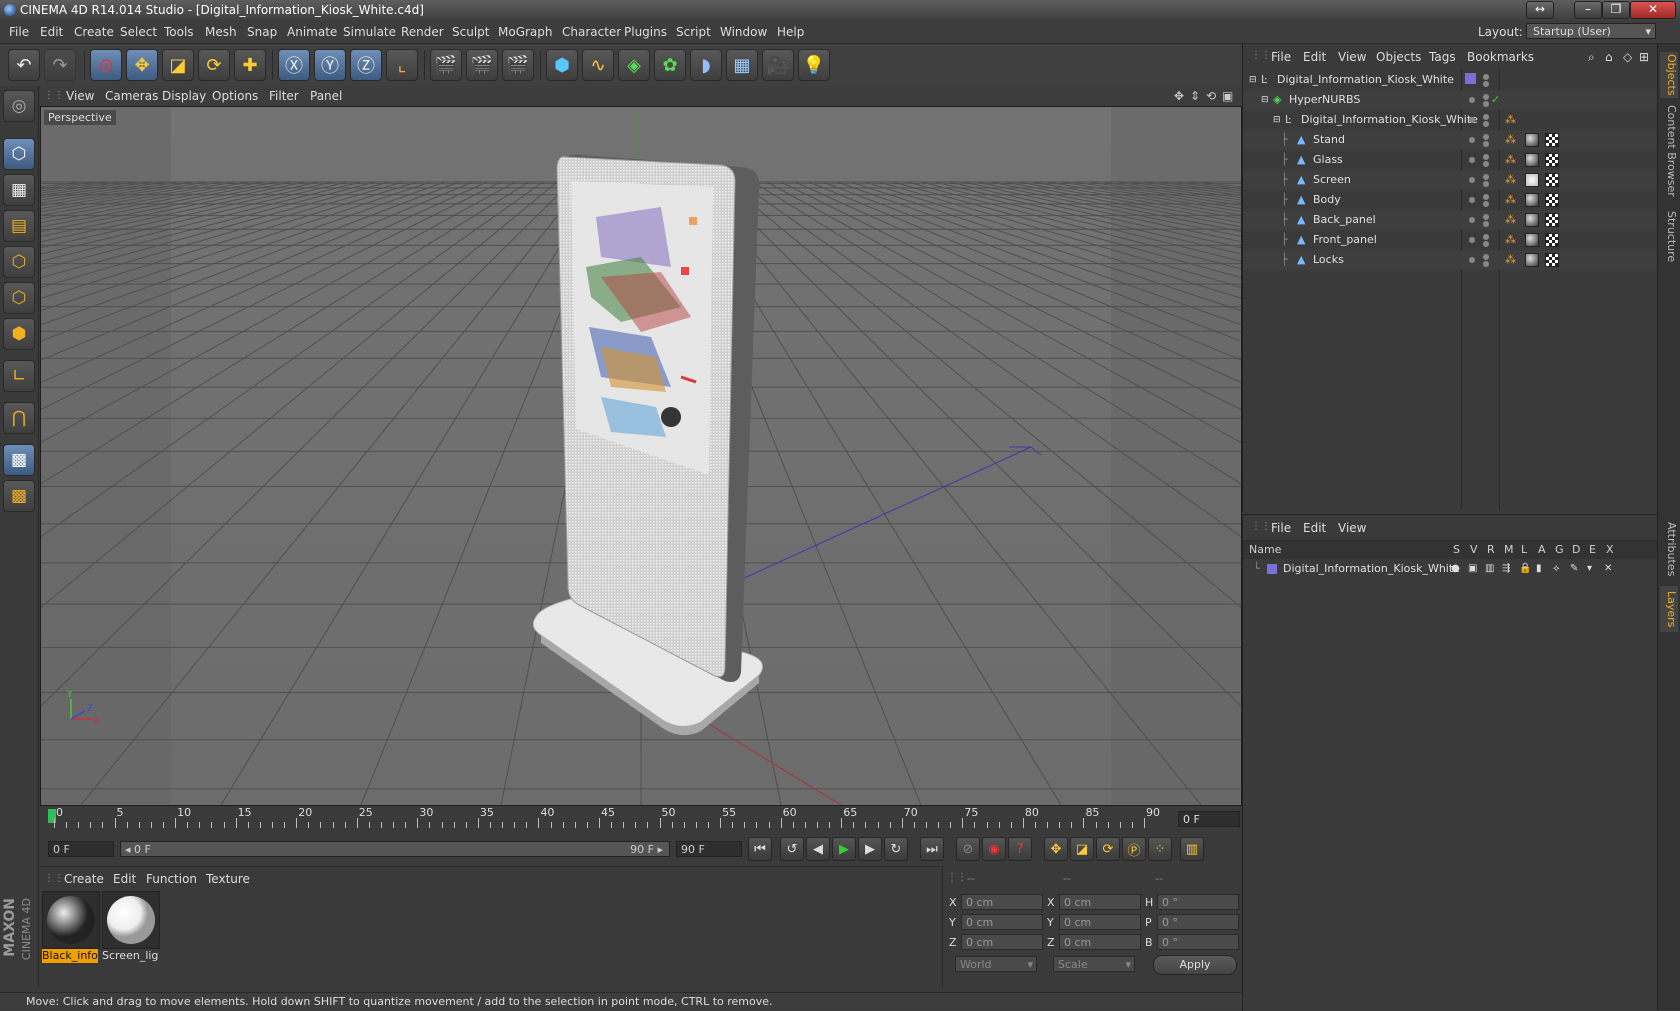 The width and height of the screenshot is (1680, 1011). What do you see at coordinates (138, 32) in the screenshot?
I see `menu-select: Select` at bounding box center [138, 32].